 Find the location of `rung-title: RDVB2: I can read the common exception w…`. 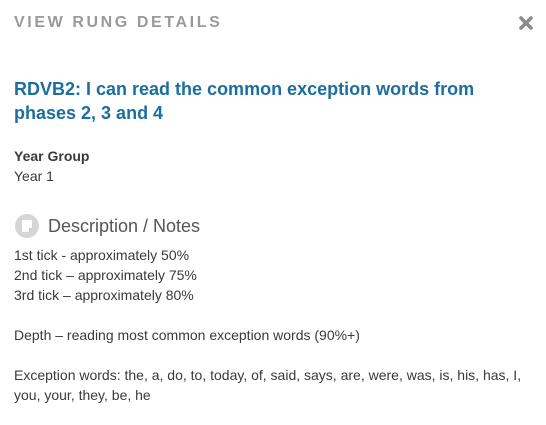

rung-title: RDVB2: I can read the common exception w… is located at coordinates (244, 101).